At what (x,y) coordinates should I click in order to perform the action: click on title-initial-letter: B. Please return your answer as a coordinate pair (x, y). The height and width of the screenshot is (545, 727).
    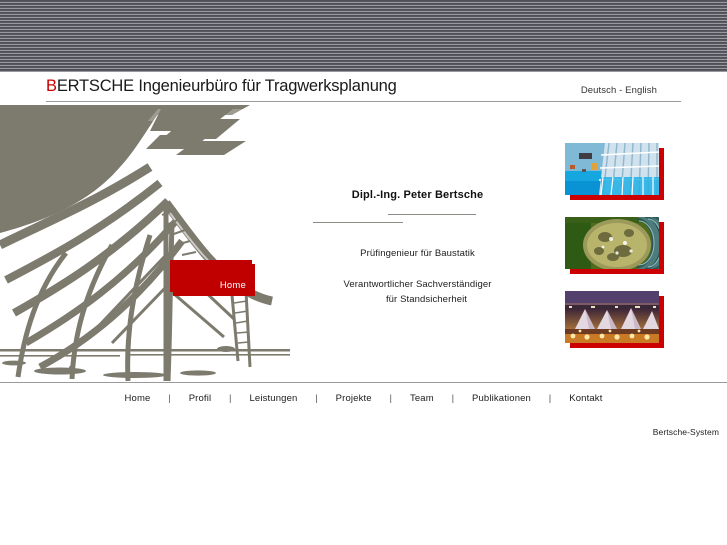
    Looking at the image, I should click on (51, 86).